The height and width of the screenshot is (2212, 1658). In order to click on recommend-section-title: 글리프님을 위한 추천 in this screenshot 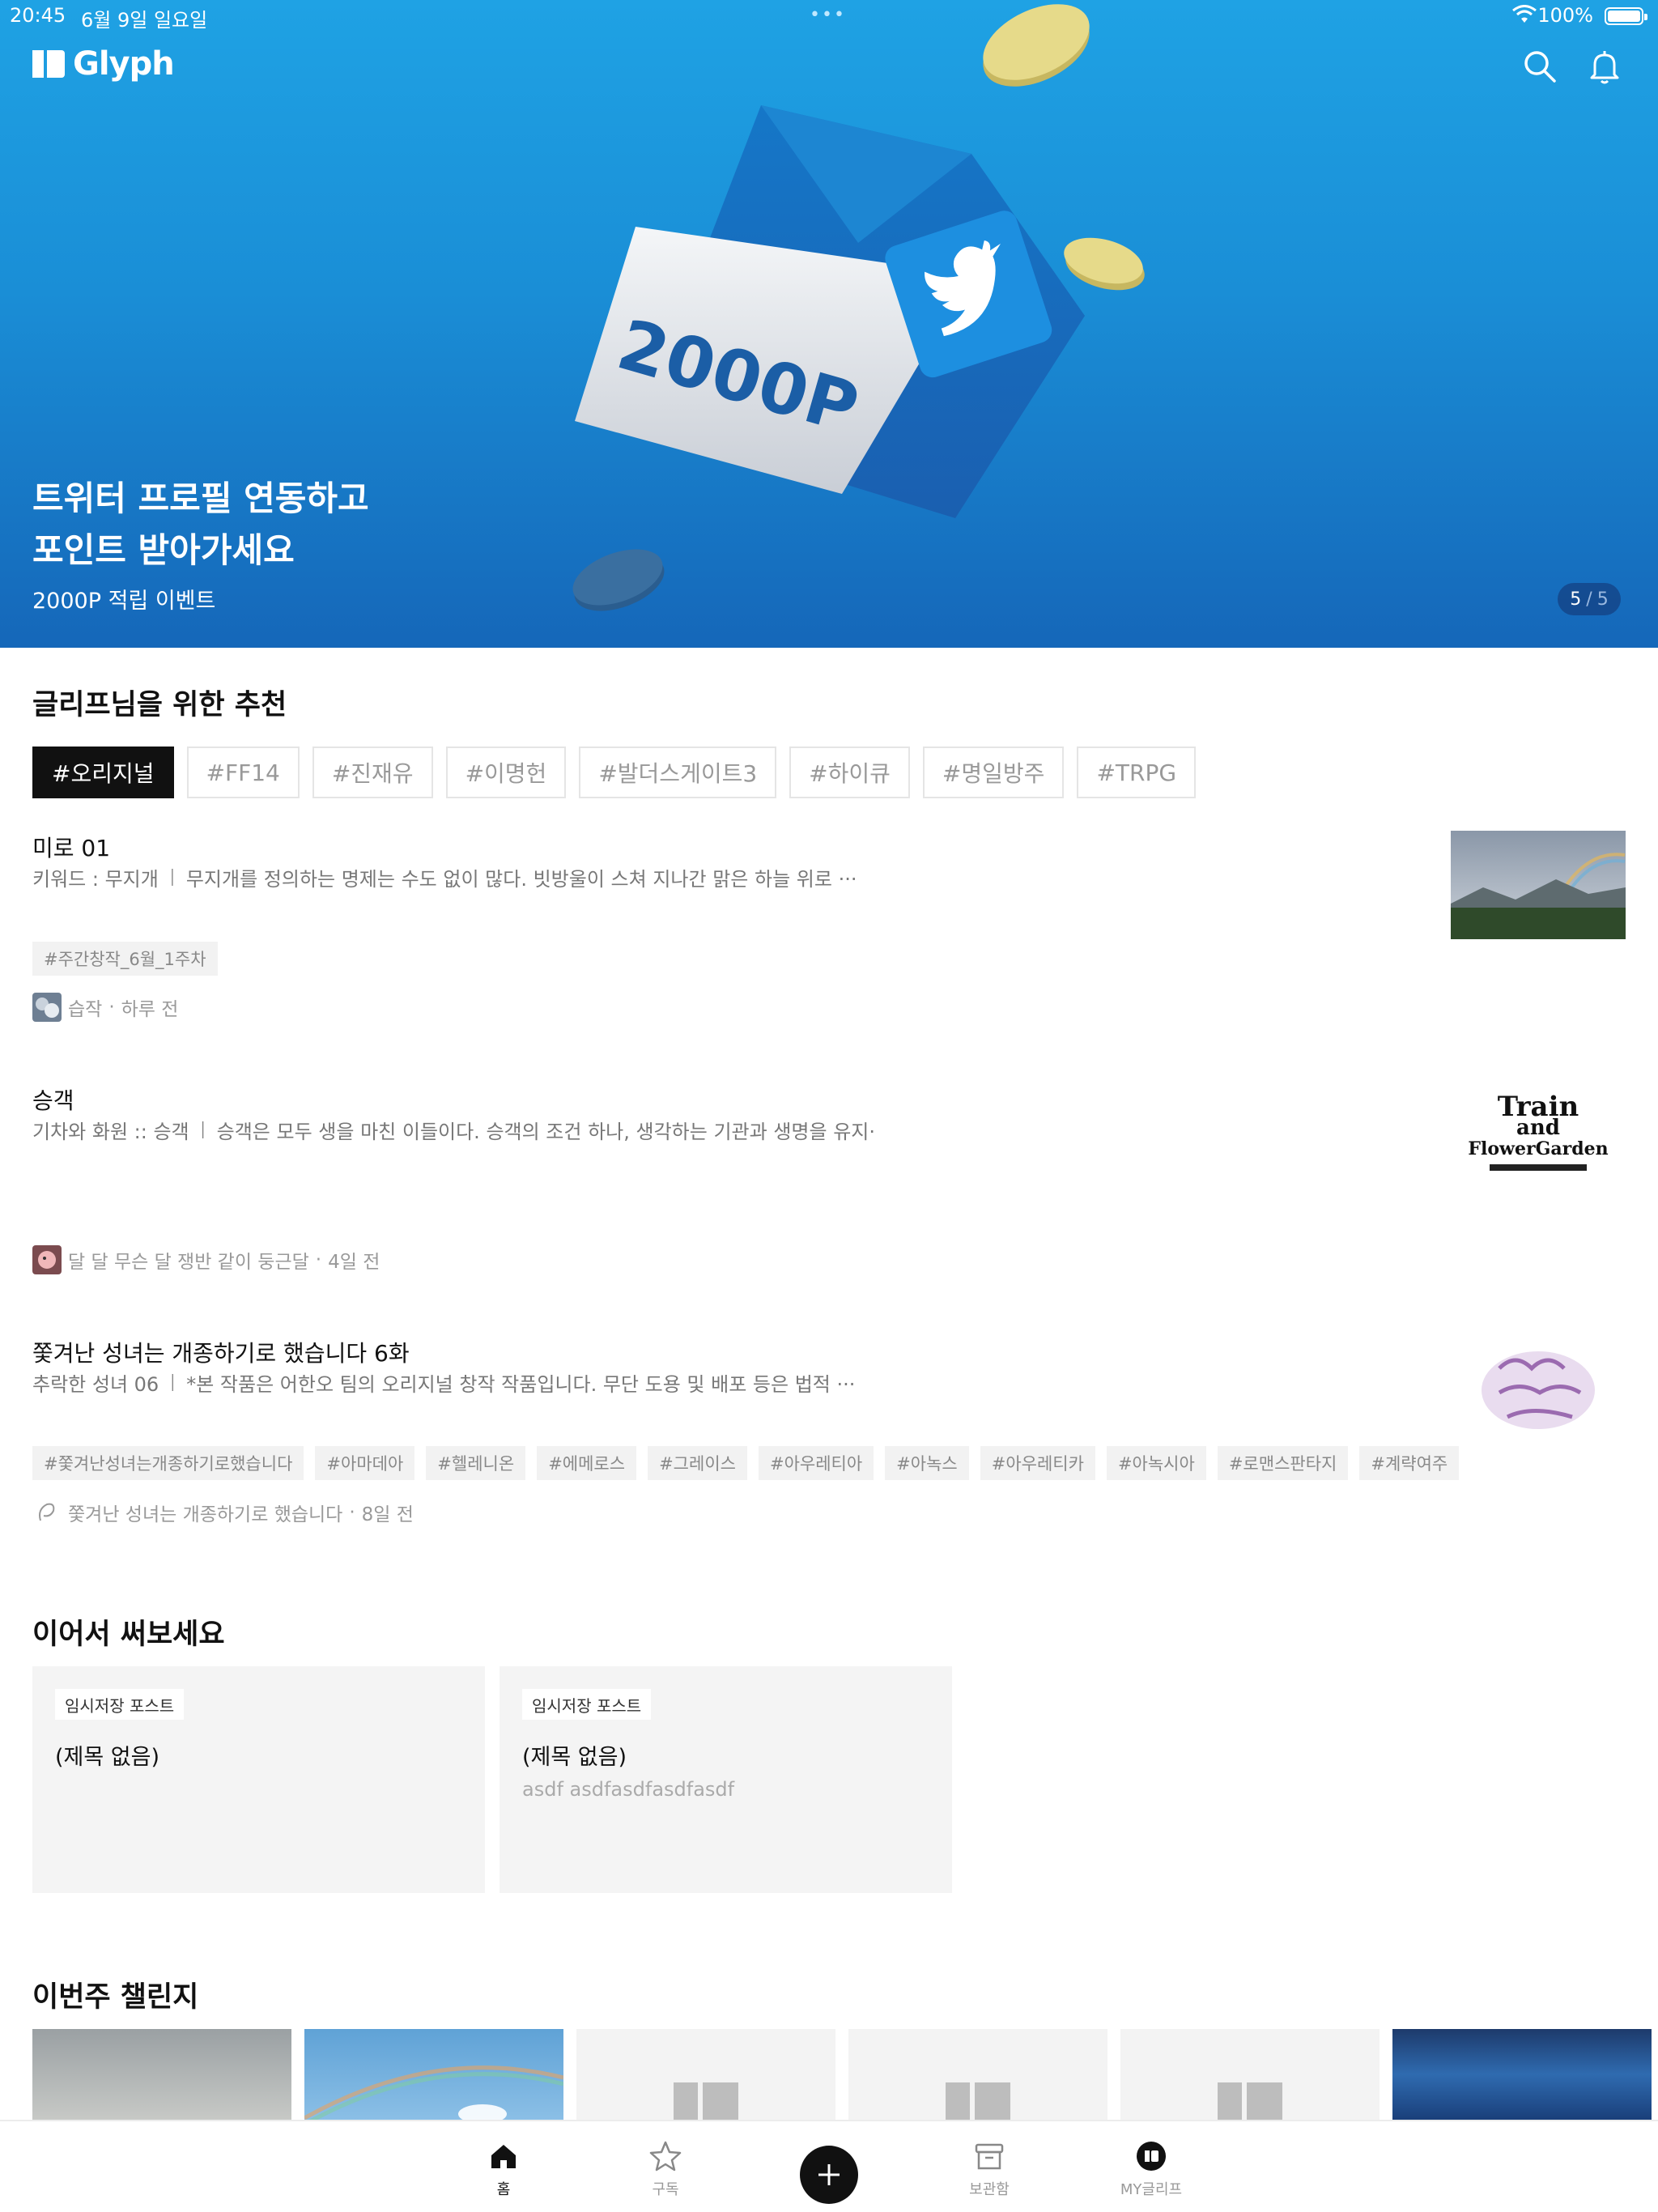, I will do `click(159, 705)`.